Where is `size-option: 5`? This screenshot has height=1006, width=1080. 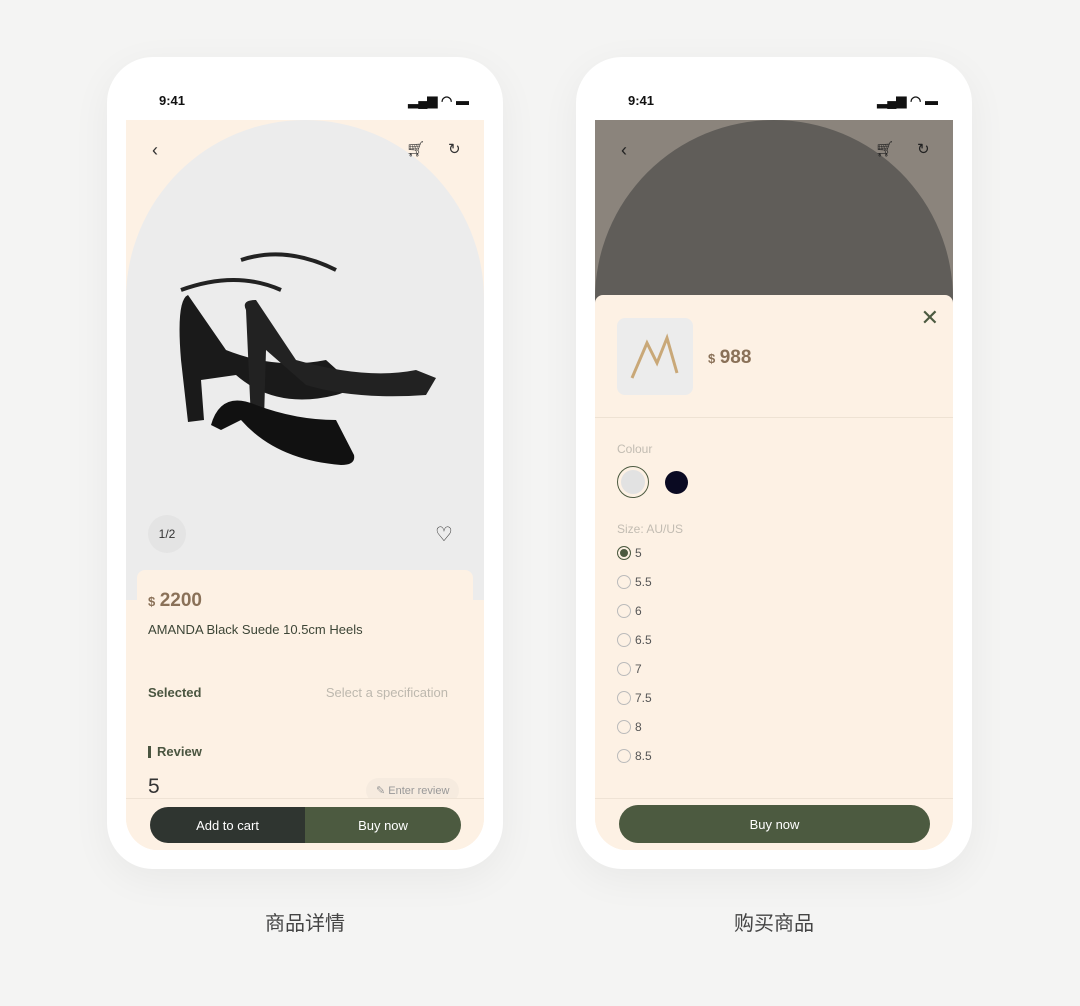
size-option: 5 is located at coordinates (634, 552).